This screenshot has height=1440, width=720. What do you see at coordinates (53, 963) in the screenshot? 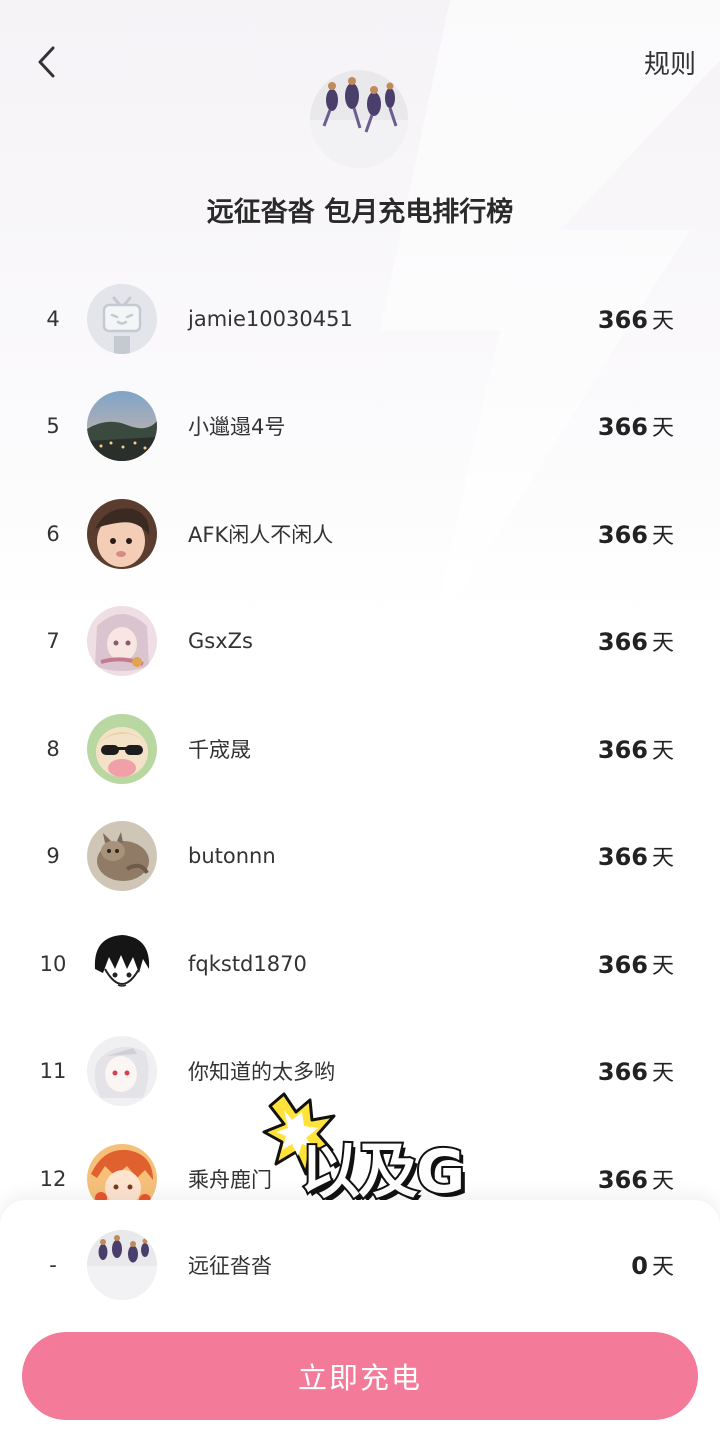
I see `rank-number: 10` at bounding box center [53, 963].